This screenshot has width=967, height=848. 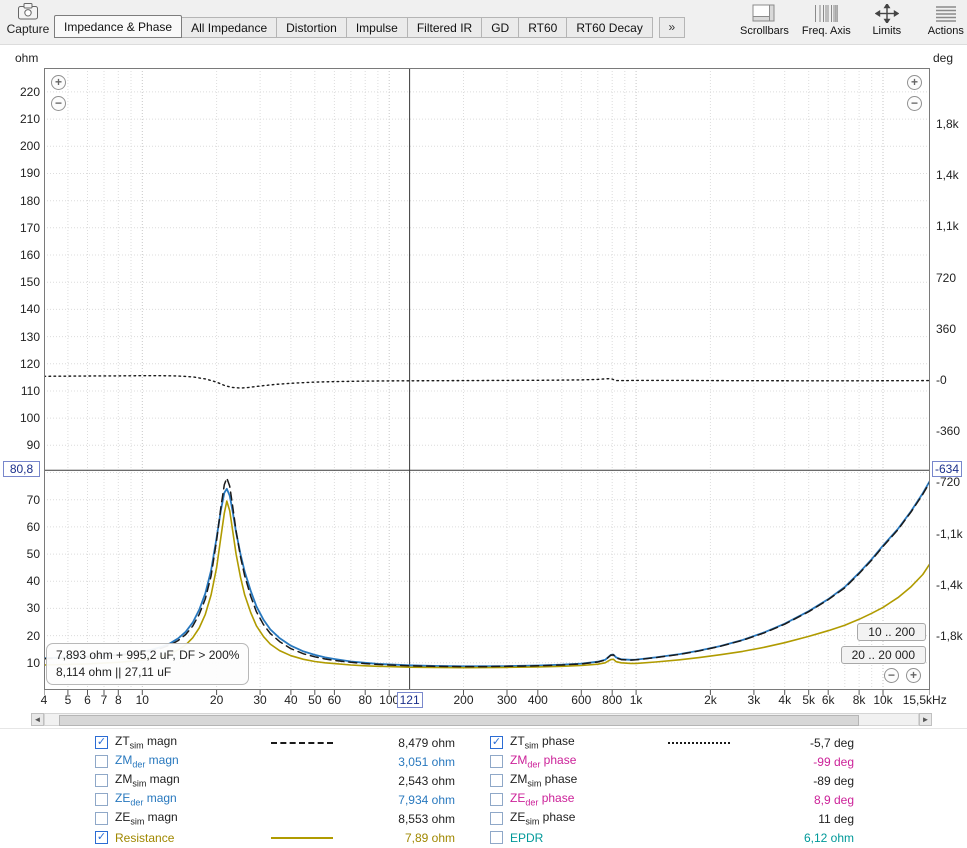 What do you see at coordinates (33, 662) in the screenshot?
I see `left-axis-tick: 10` at bounding box center [33, 662].